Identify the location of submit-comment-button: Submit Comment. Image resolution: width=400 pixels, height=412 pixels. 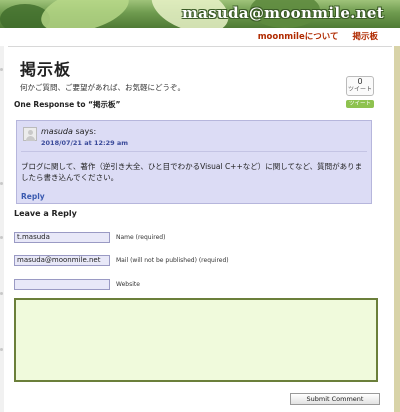
(335, 399).